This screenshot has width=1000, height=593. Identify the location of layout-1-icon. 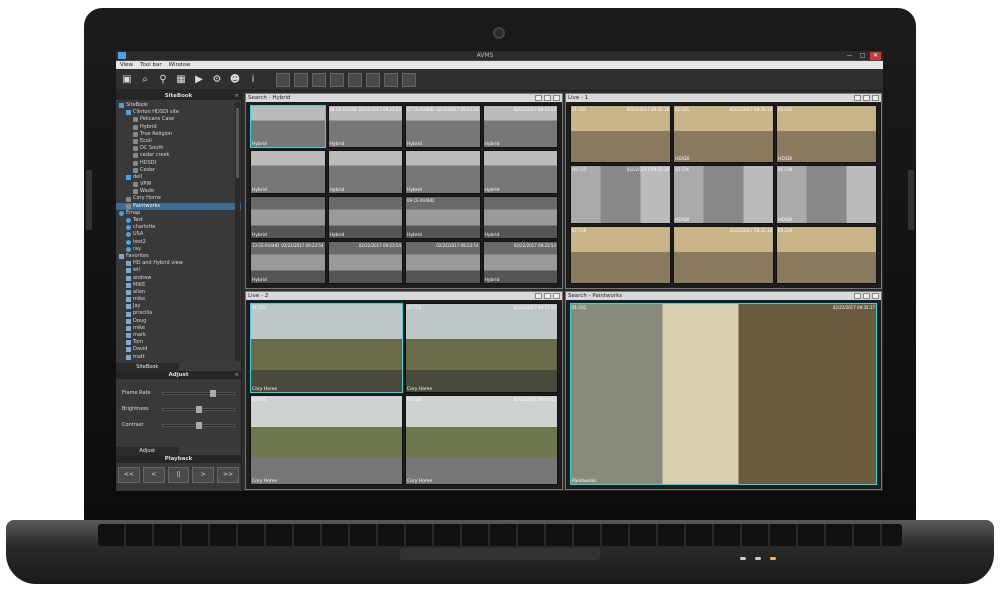
(283, 79).